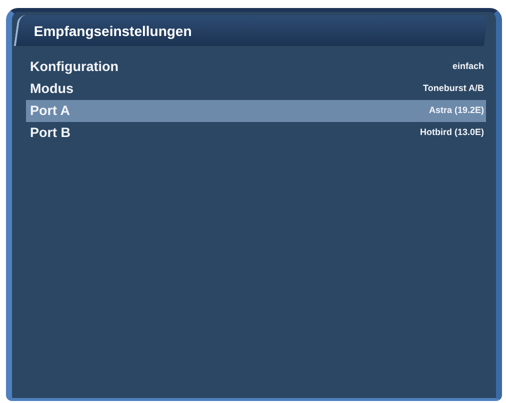 This screenshot has height=403, width=506. Describe the element at coordinates (50, 111) in the screenshot. I see `setting-label: Port A` at that location.